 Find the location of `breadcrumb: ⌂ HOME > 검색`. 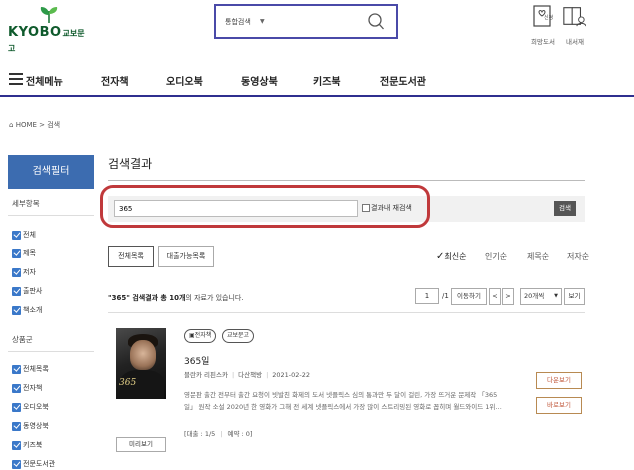

breadcrumb: ⌂ HOME > 검색 is located at coordinates (34, 125).